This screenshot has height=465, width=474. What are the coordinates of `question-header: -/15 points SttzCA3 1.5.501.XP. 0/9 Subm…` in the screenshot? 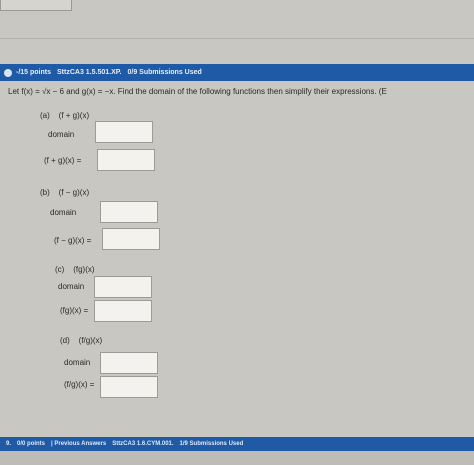 It's located at (237, 72).